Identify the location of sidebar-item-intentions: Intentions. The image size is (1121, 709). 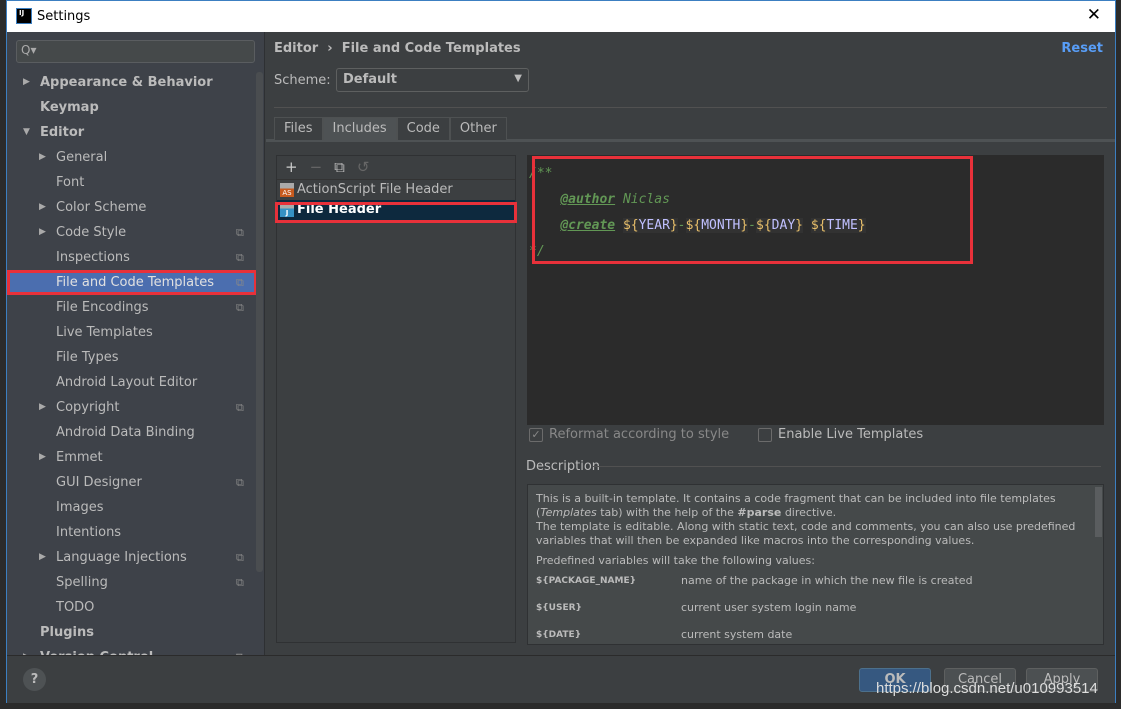
(132, 532).